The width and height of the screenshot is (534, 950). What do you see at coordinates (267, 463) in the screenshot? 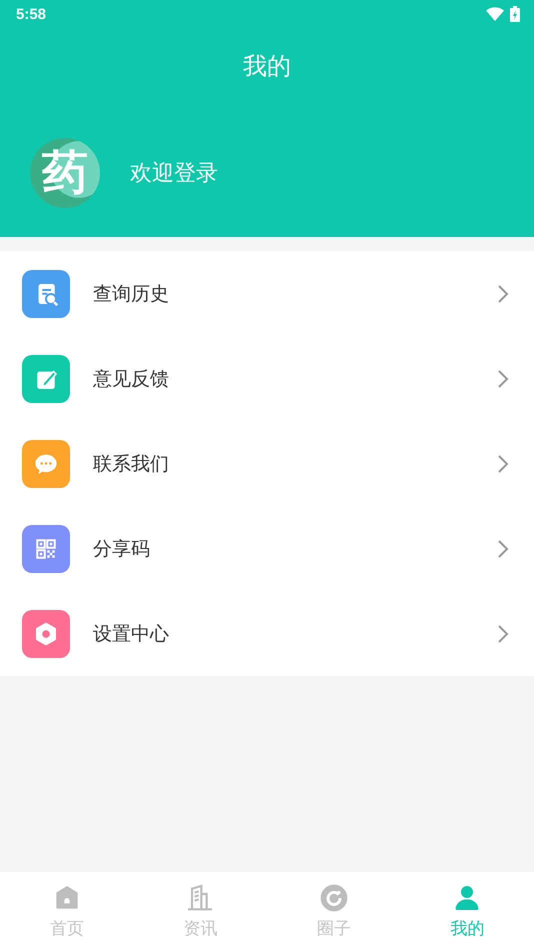
I see `menu-item: 联系我们` at bounding box center [267, 463].